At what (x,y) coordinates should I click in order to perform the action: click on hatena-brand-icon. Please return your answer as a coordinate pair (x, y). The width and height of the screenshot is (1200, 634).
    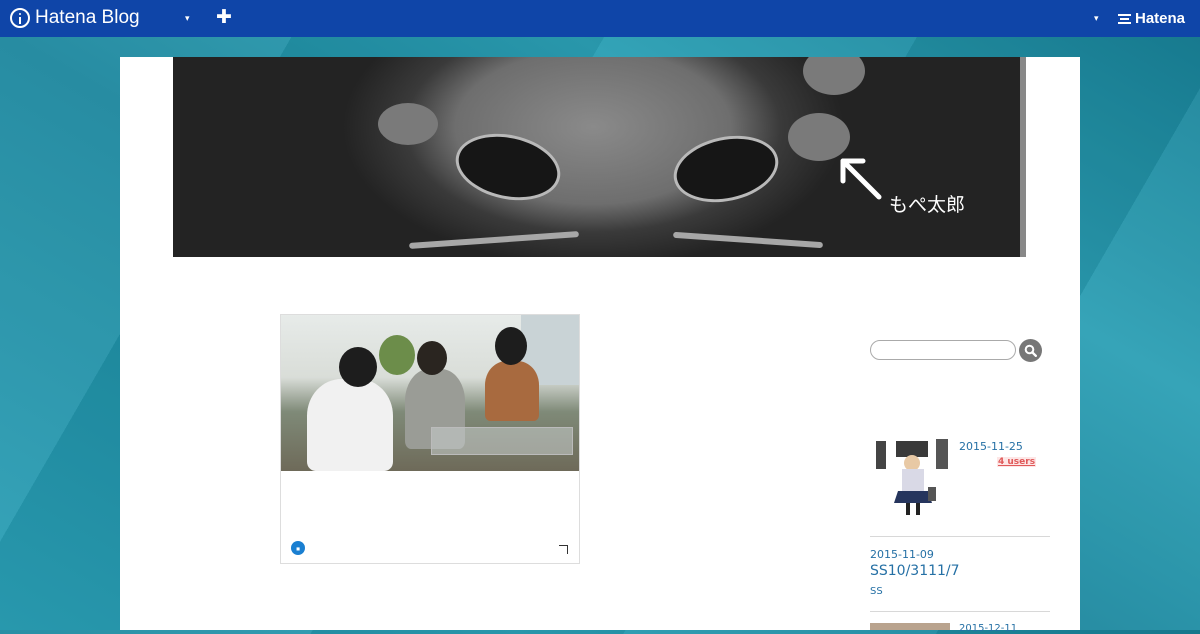
    Looking at the image, I should click on (1124, 18).